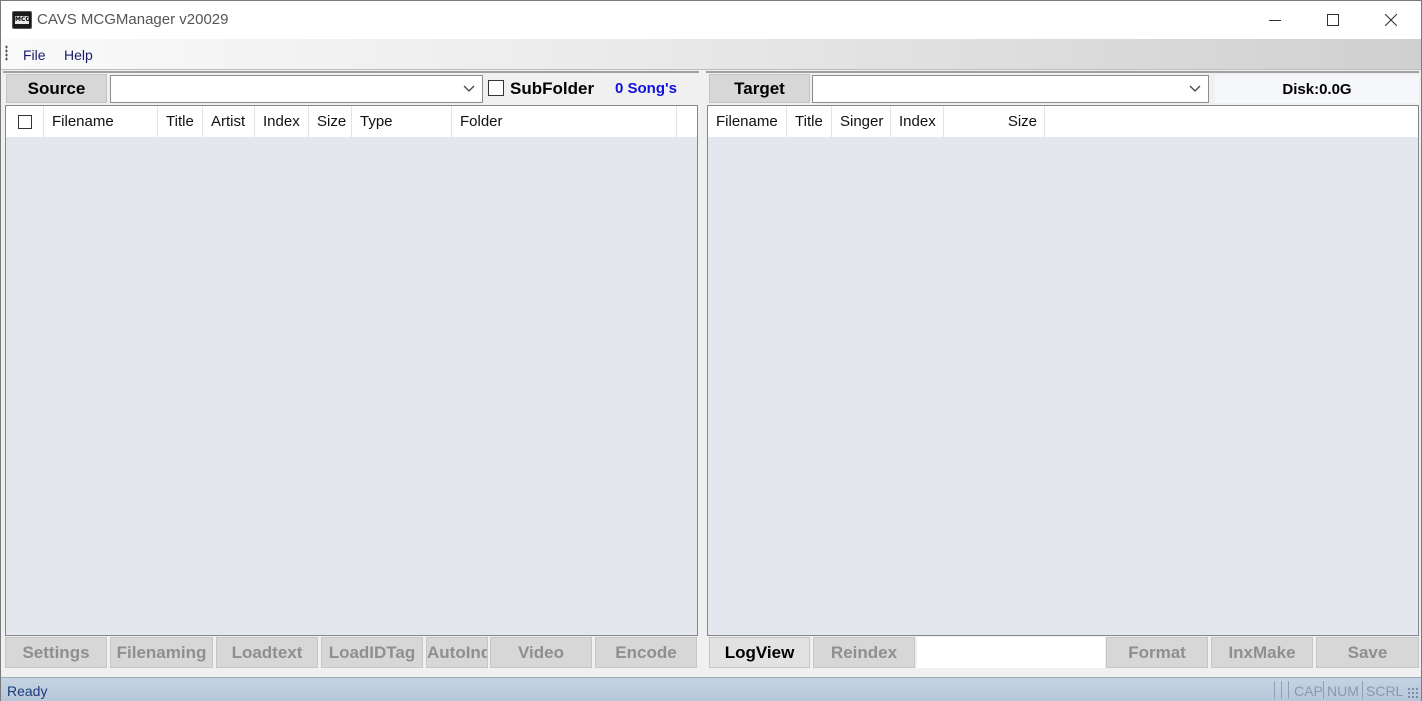 The height and width of the screenshot is (701, 1422). Describe the element at coordinates (56, 652) in the screenshot. I see `settings-button: Settings` at that location.